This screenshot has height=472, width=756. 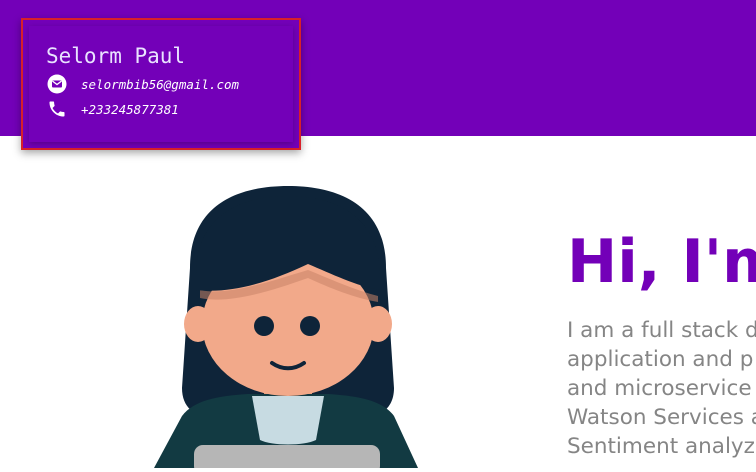 I want to click on contact-email-link: selormbib56@gmail.com, so click(x=160, y=84).